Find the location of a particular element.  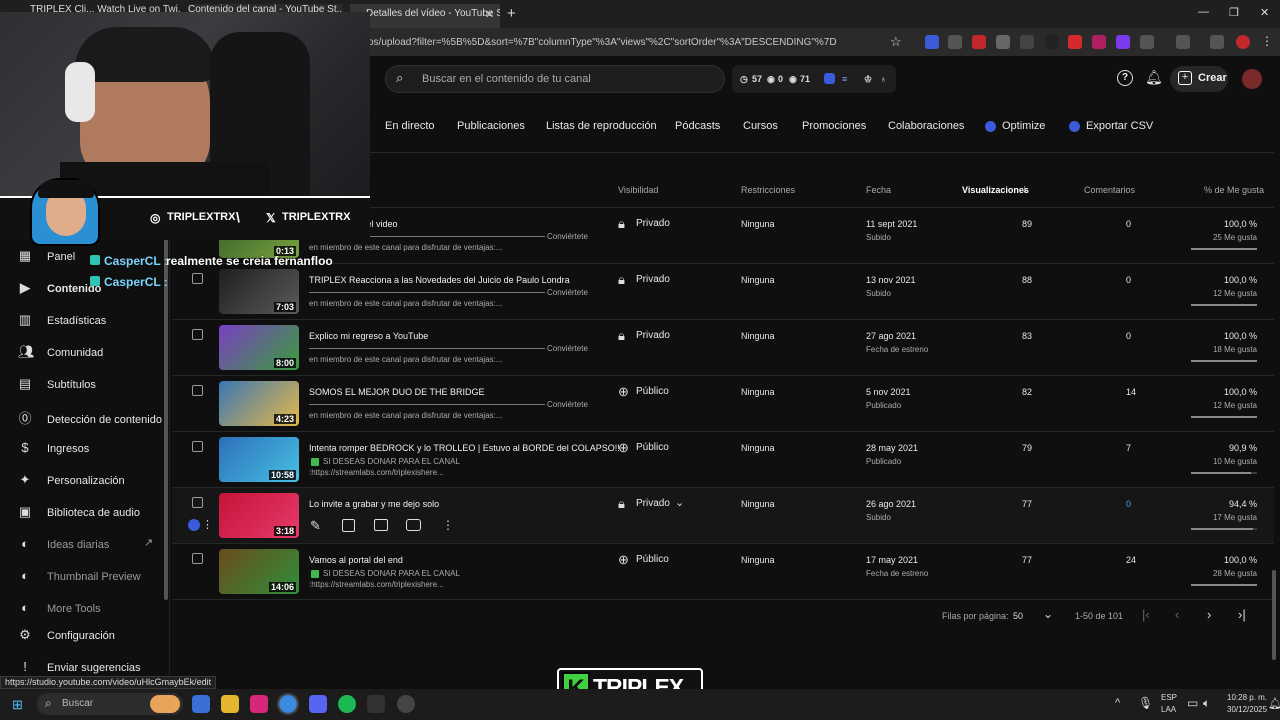

tab-en-directo: En directo is located at coordinates (410, 126).